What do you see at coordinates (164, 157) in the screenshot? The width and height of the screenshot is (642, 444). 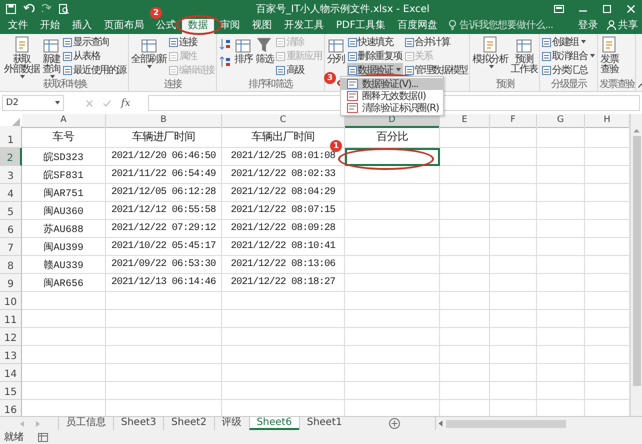 I see `table-cell: 2021/12/20 06:46:50` at bounding box center [164, 157].